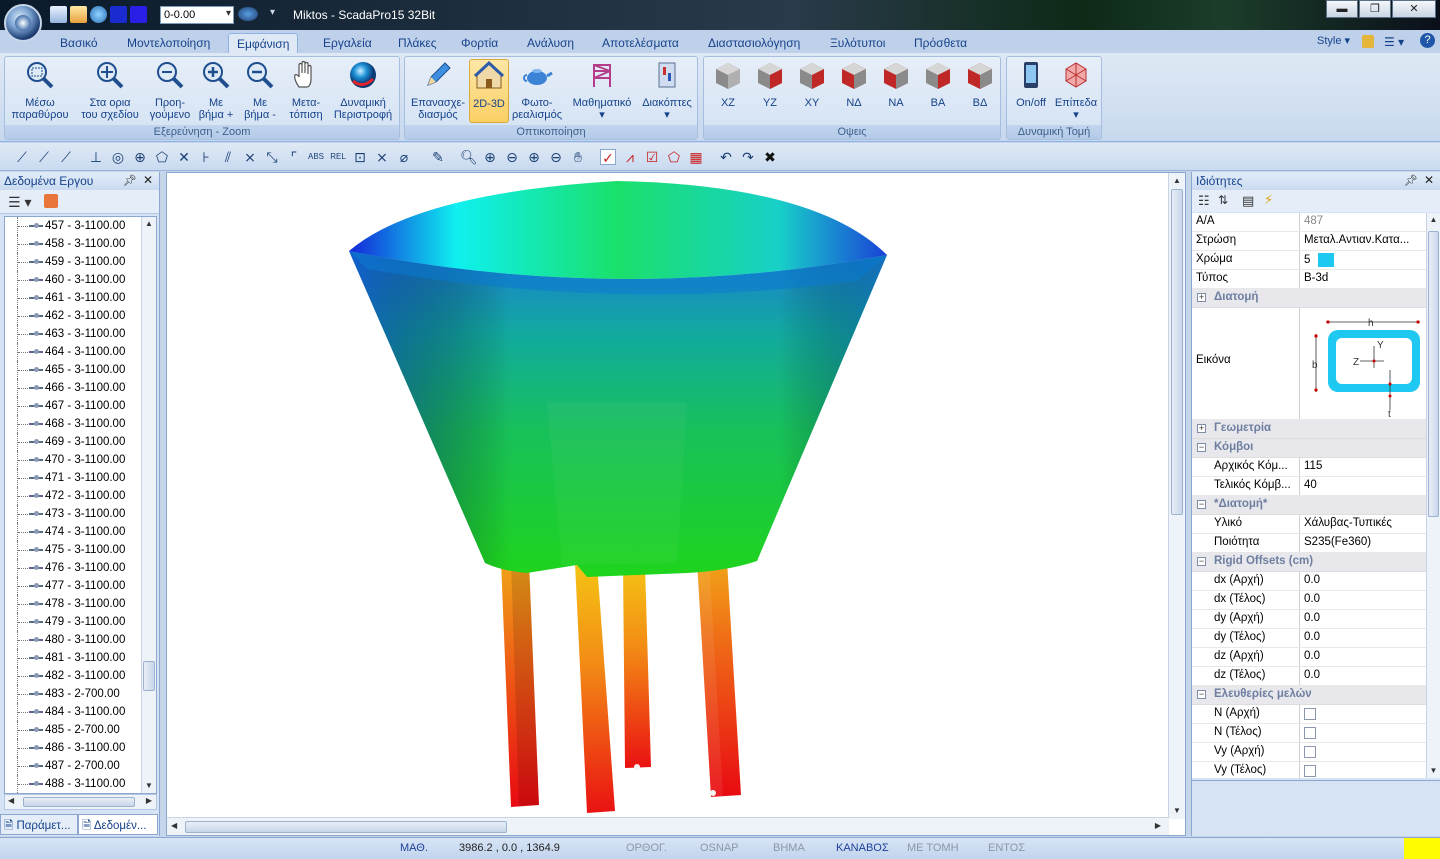  What do you see at coordinates (80, 424) in the screenshot?
I see `tree-item: 468 - 3-1100.00` at bounding box center [80, 424].